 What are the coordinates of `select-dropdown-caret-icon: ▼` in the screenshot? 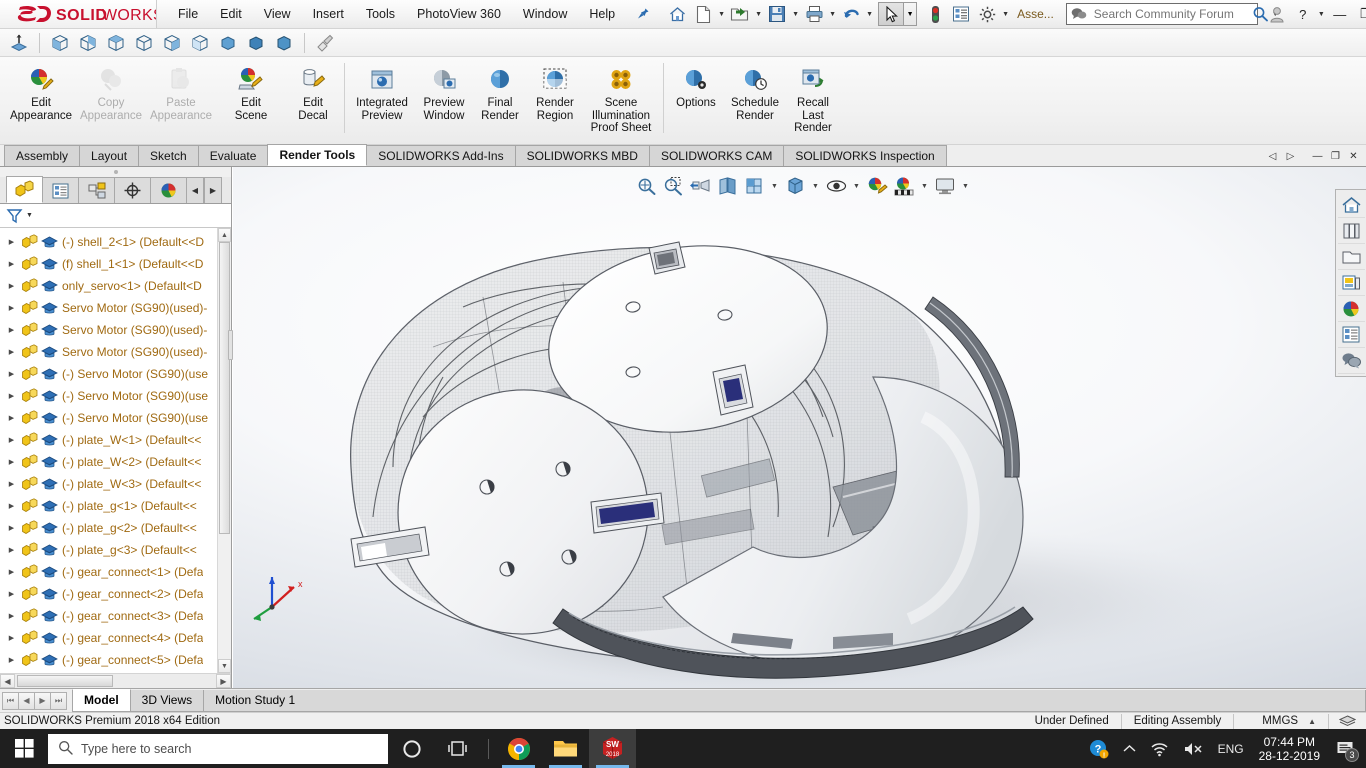 It's located at (911, 14).